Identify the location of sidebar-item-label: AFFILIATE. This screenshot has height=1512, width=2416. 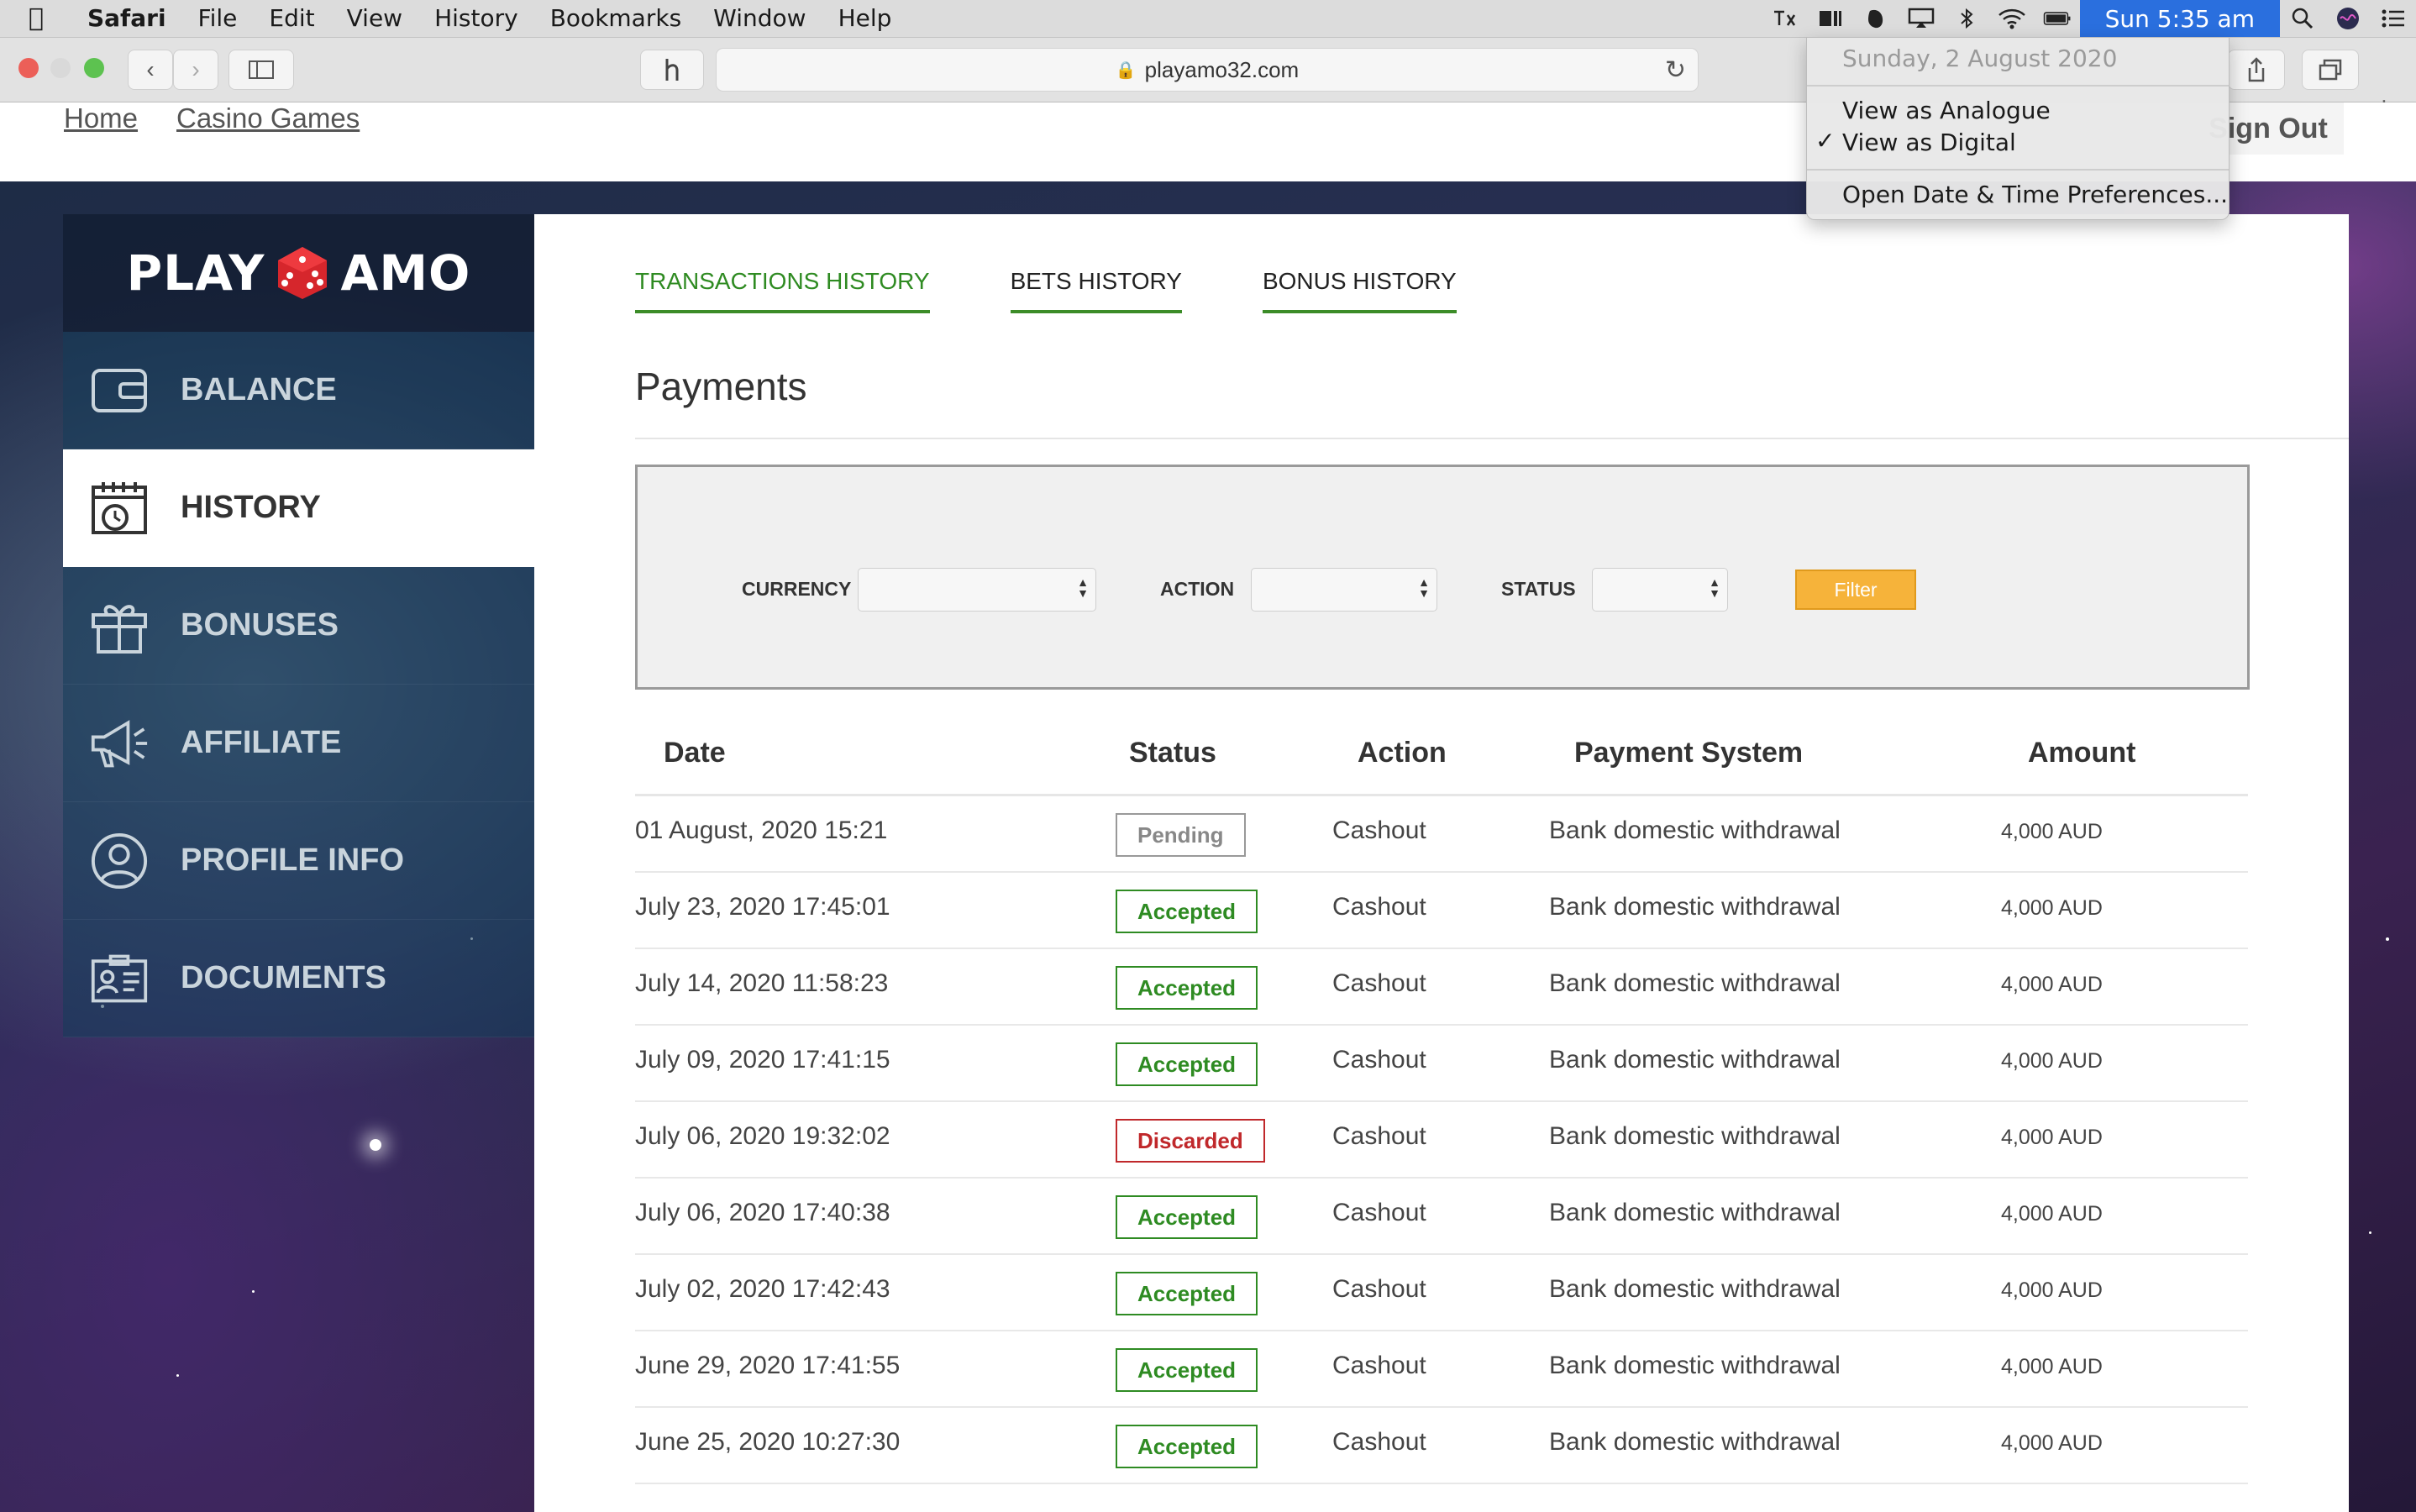
(261, 742).